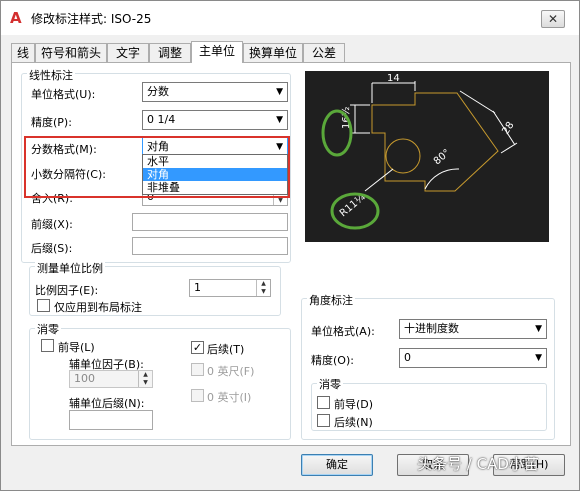 This screenshot has width=580, height=491. Describe the element at coordinates (229, 397) in the screenshot. I see `zero-inches-label: 0 英寸(I)` at that location.